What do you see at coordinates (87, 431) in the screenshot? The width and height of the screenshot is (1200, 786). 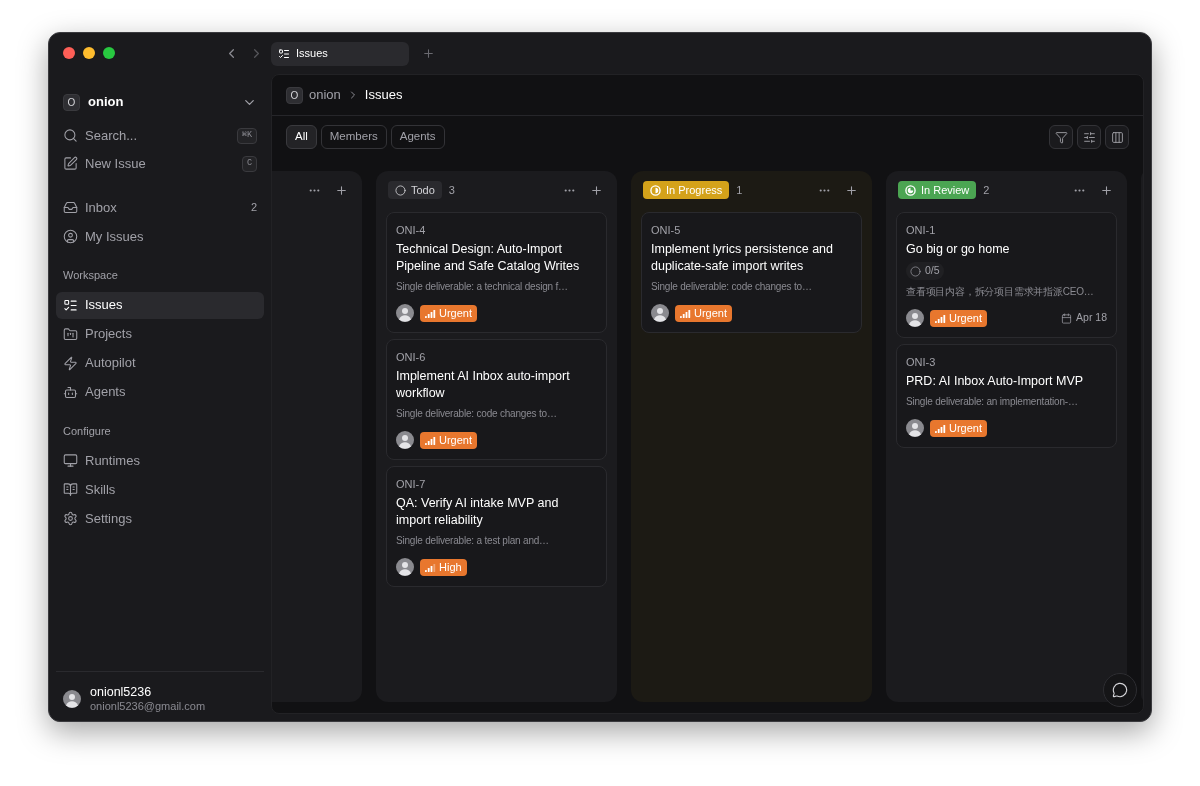 I see `section-heading: Configure` at bounding box center [87, 431].